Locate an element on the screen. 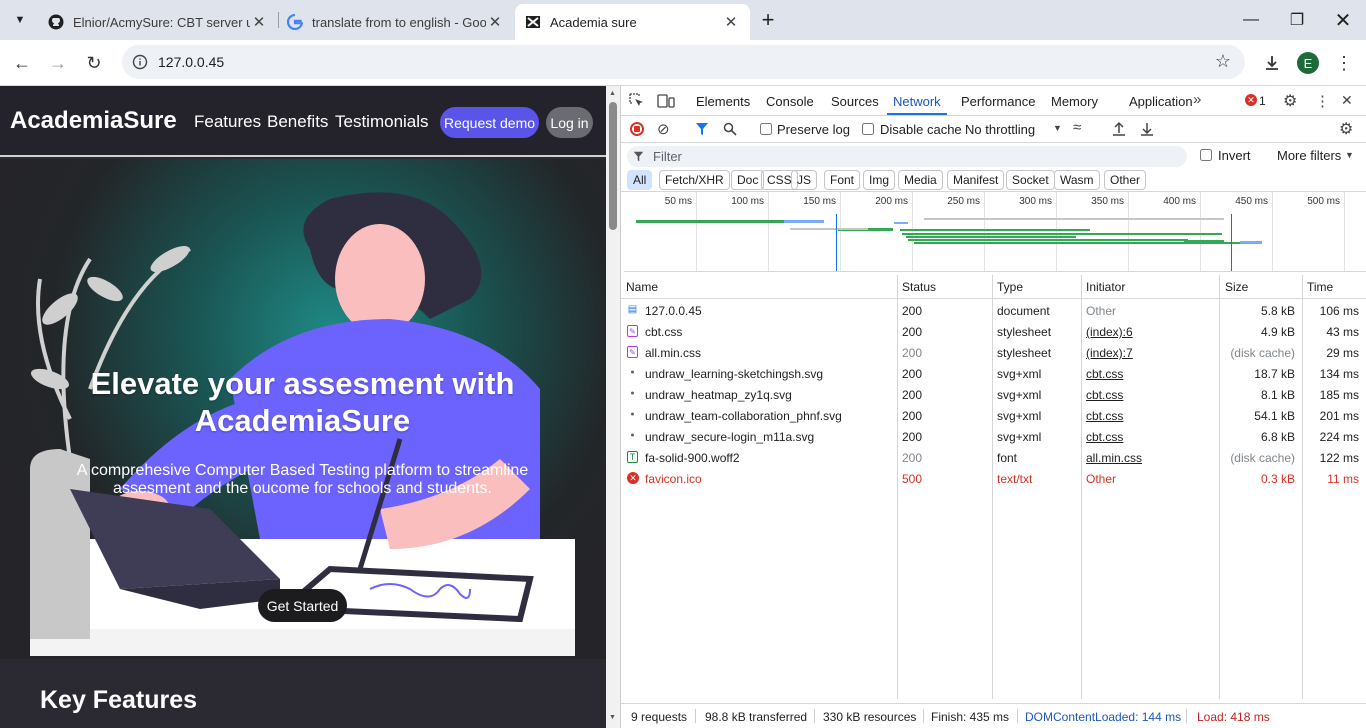 The width and height of the screenshot is (1366, 728). search-icon is located at coordinates (730, 129).